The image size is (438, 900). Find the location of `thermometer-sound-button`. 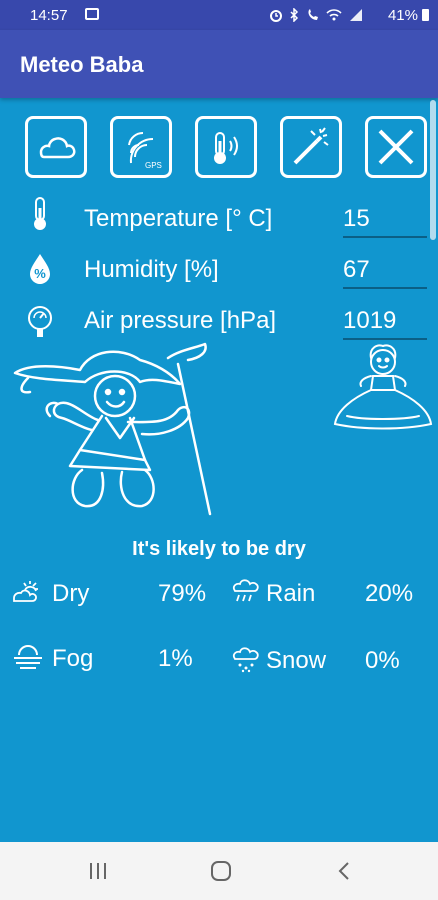

thermometer-sound-button is located at coordinates (226, 147).